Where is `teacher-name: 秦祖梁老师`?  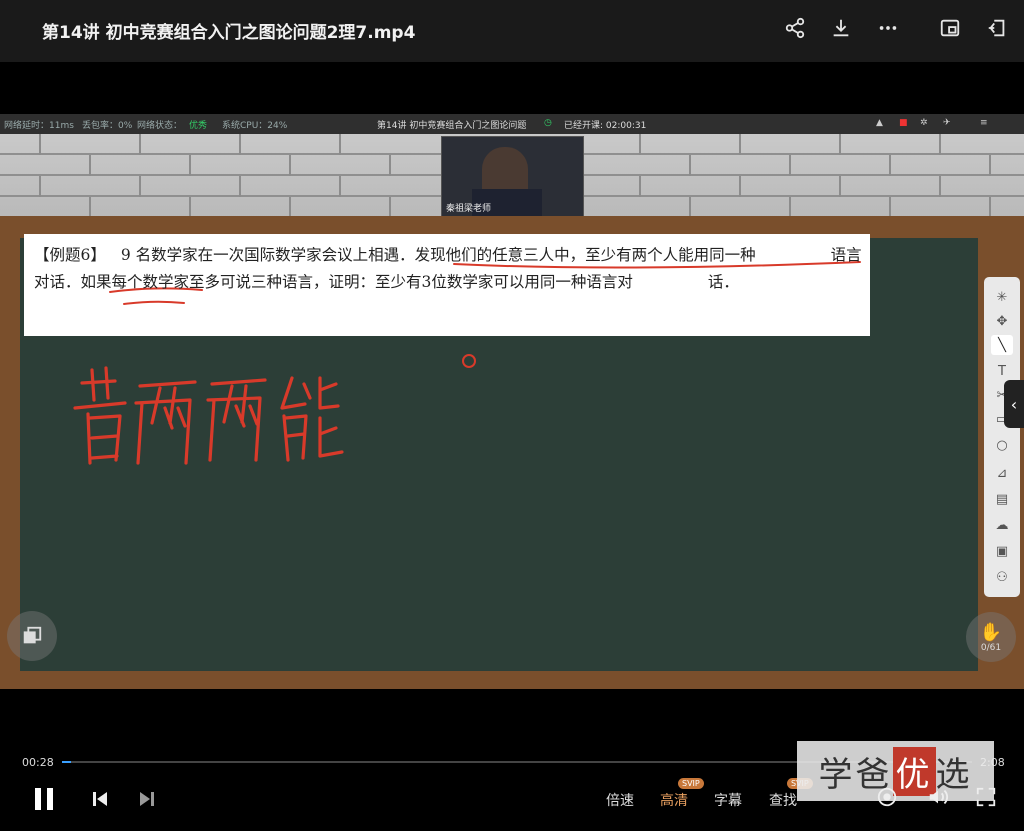 teacher-name: 秦祖梁老师 is located at coordinates (469, 209).